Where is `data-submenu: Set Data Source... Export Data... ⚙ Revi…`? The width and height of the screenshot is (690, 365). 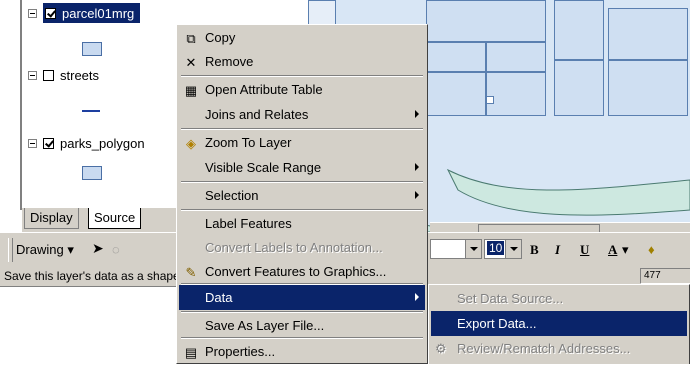
data-submenu: Set Data Source... Export Data... ⚙ Revi… is located at coordinates (559, 324).